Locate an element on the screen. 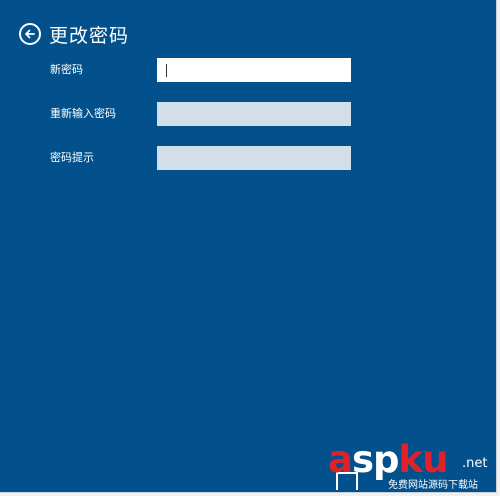  watermark-brand-a: a is located at coordinates (340, 459).